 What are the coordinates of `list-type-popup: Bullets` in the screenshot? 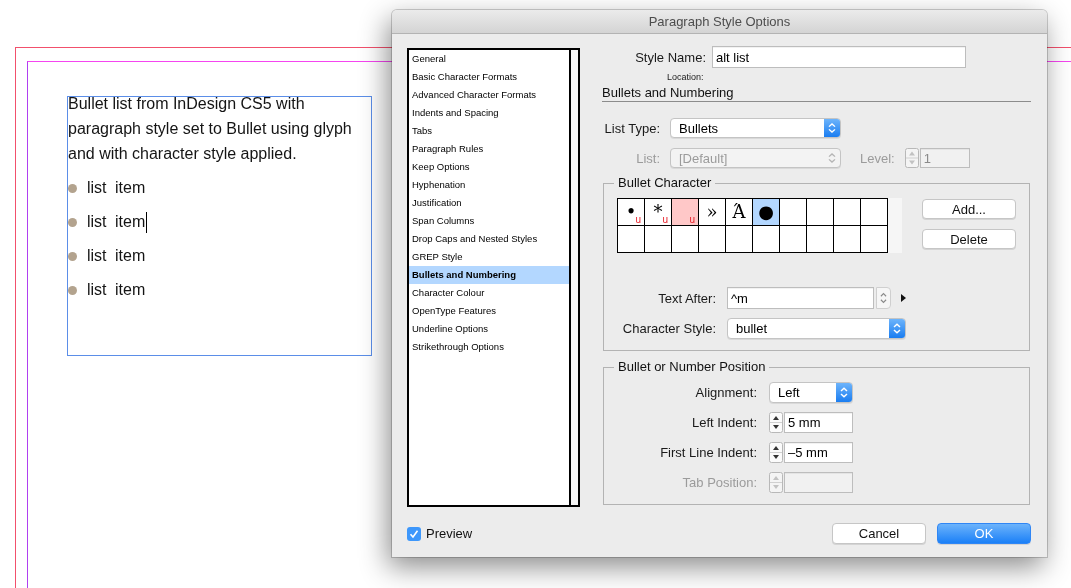 It's located at (755, 128).